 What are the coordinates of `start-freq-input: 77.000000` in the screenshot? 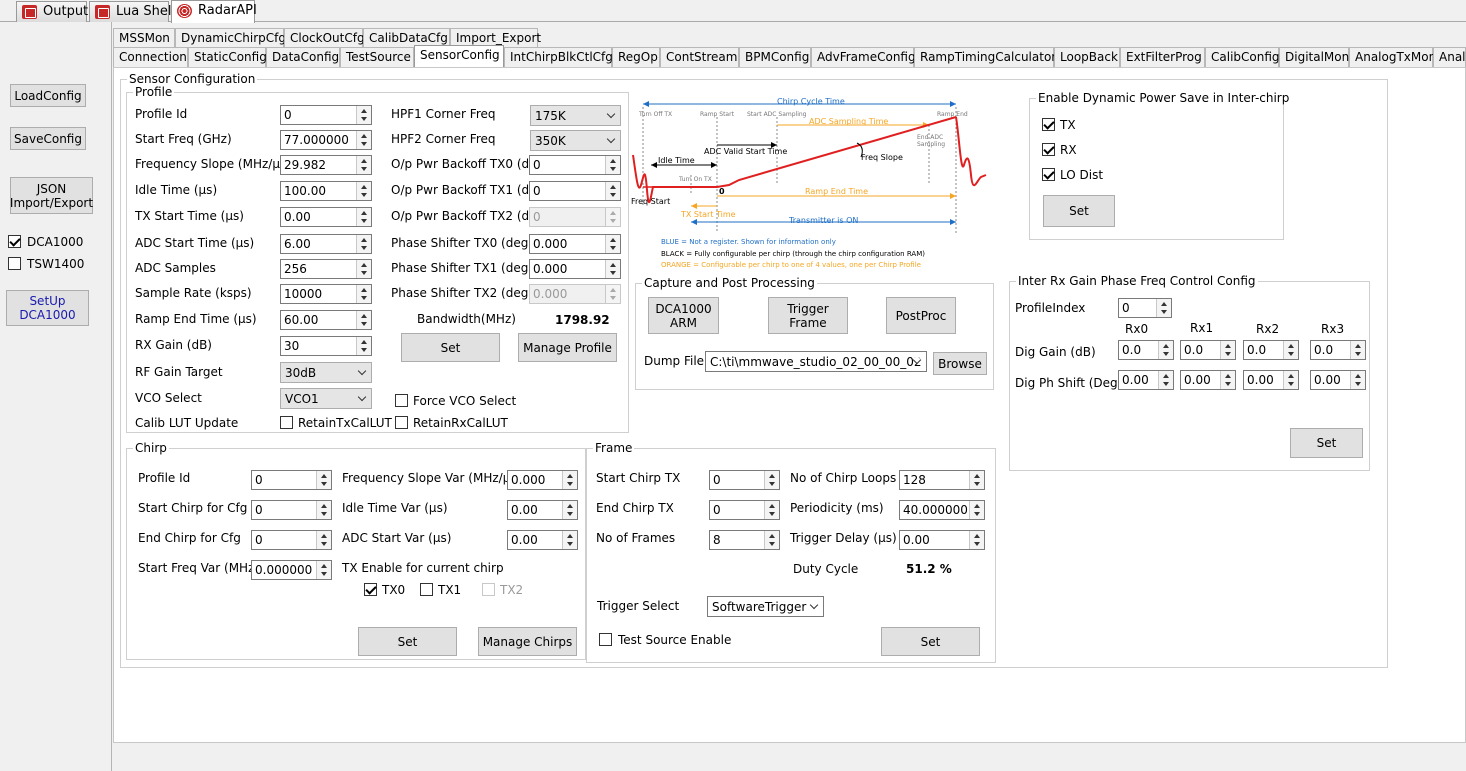 It's located at (326, 140).